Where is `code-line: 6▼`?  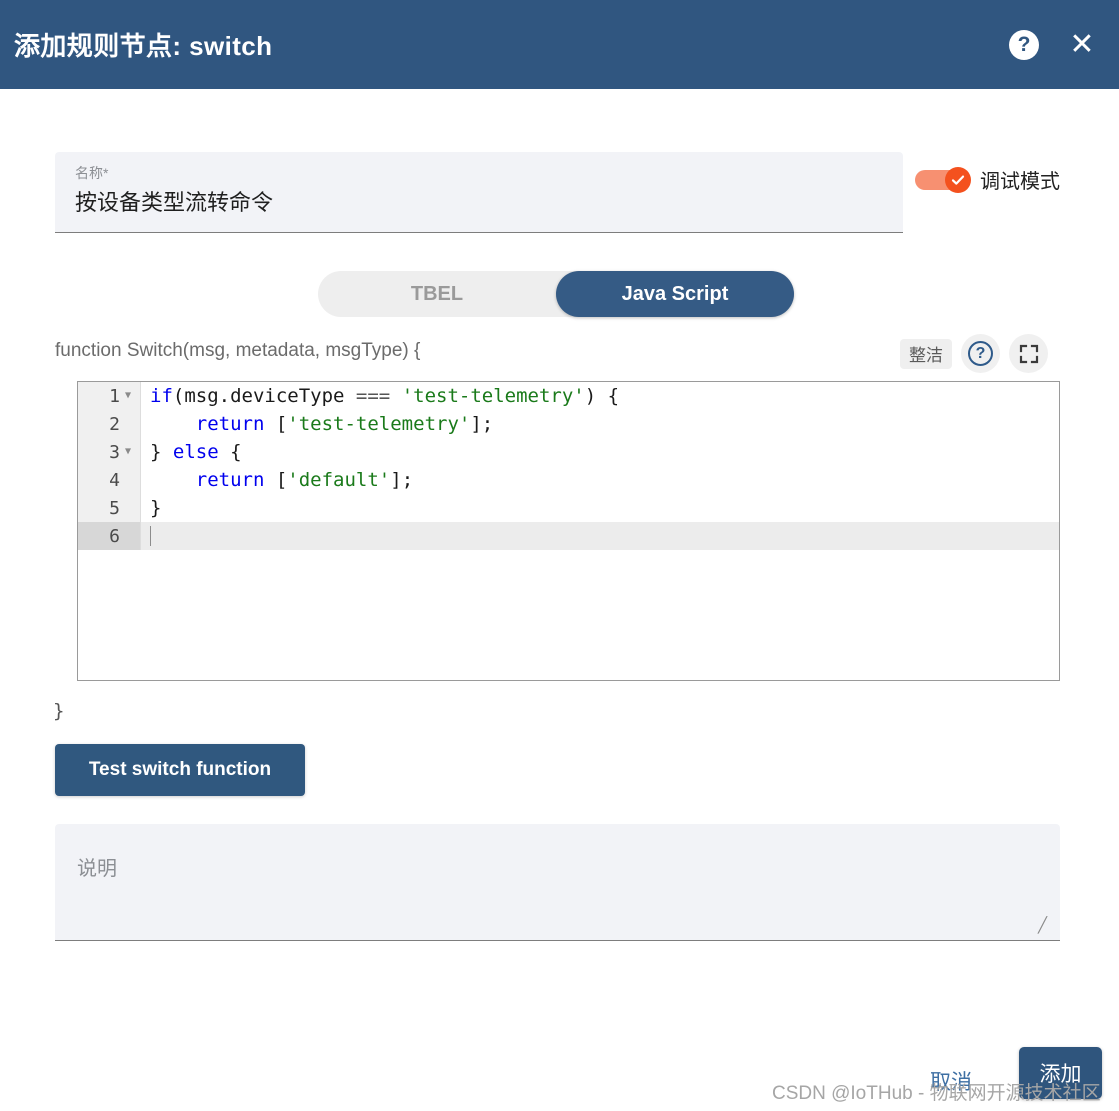 code-line: 6▼ is located at coordinates (568, 536).